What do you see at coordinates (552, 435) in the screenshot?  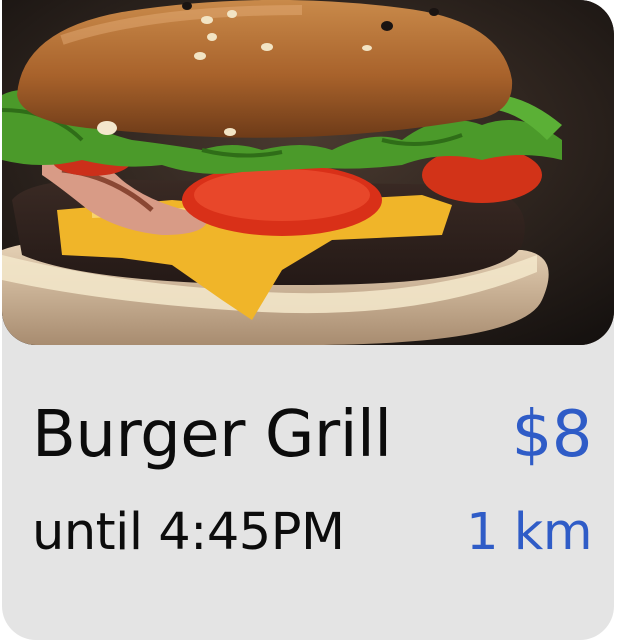 I see `price-label: $8` at bounding box center [552, 435].